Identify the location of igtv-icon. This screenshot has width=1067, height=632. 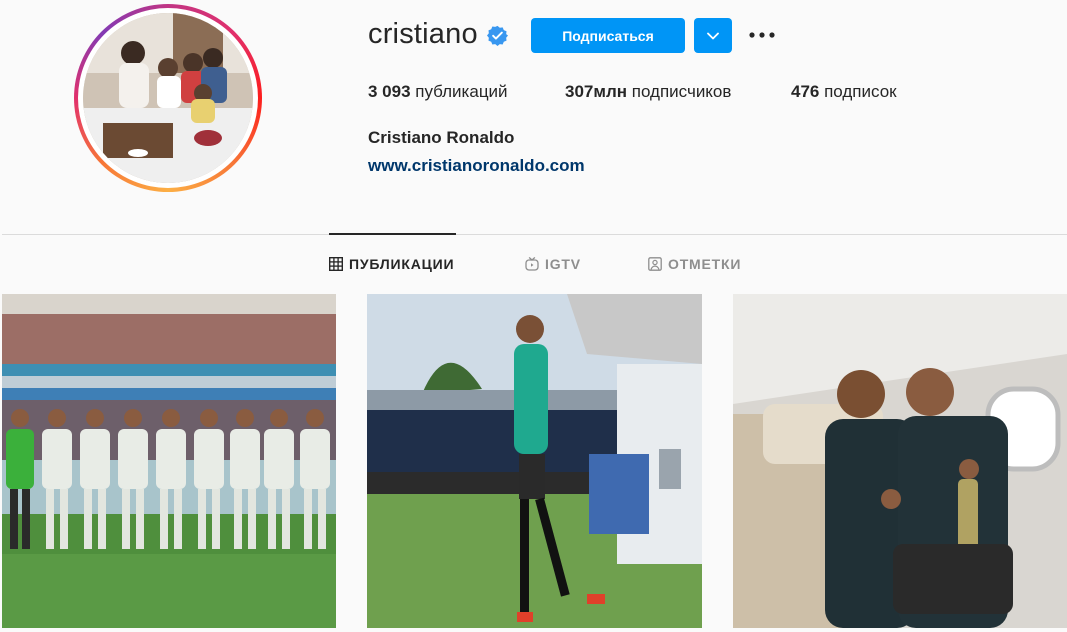
(532, 264).